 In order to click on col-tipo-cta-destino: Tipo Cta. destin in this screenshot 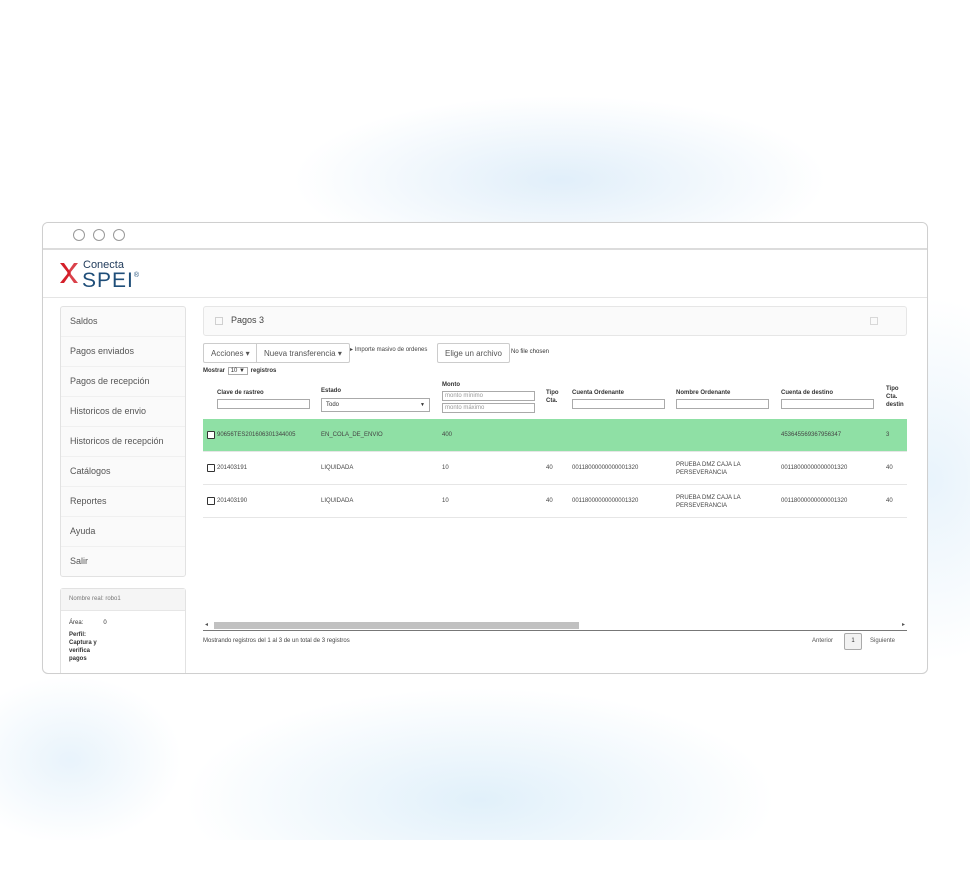, I will do `click(896, 397)`.